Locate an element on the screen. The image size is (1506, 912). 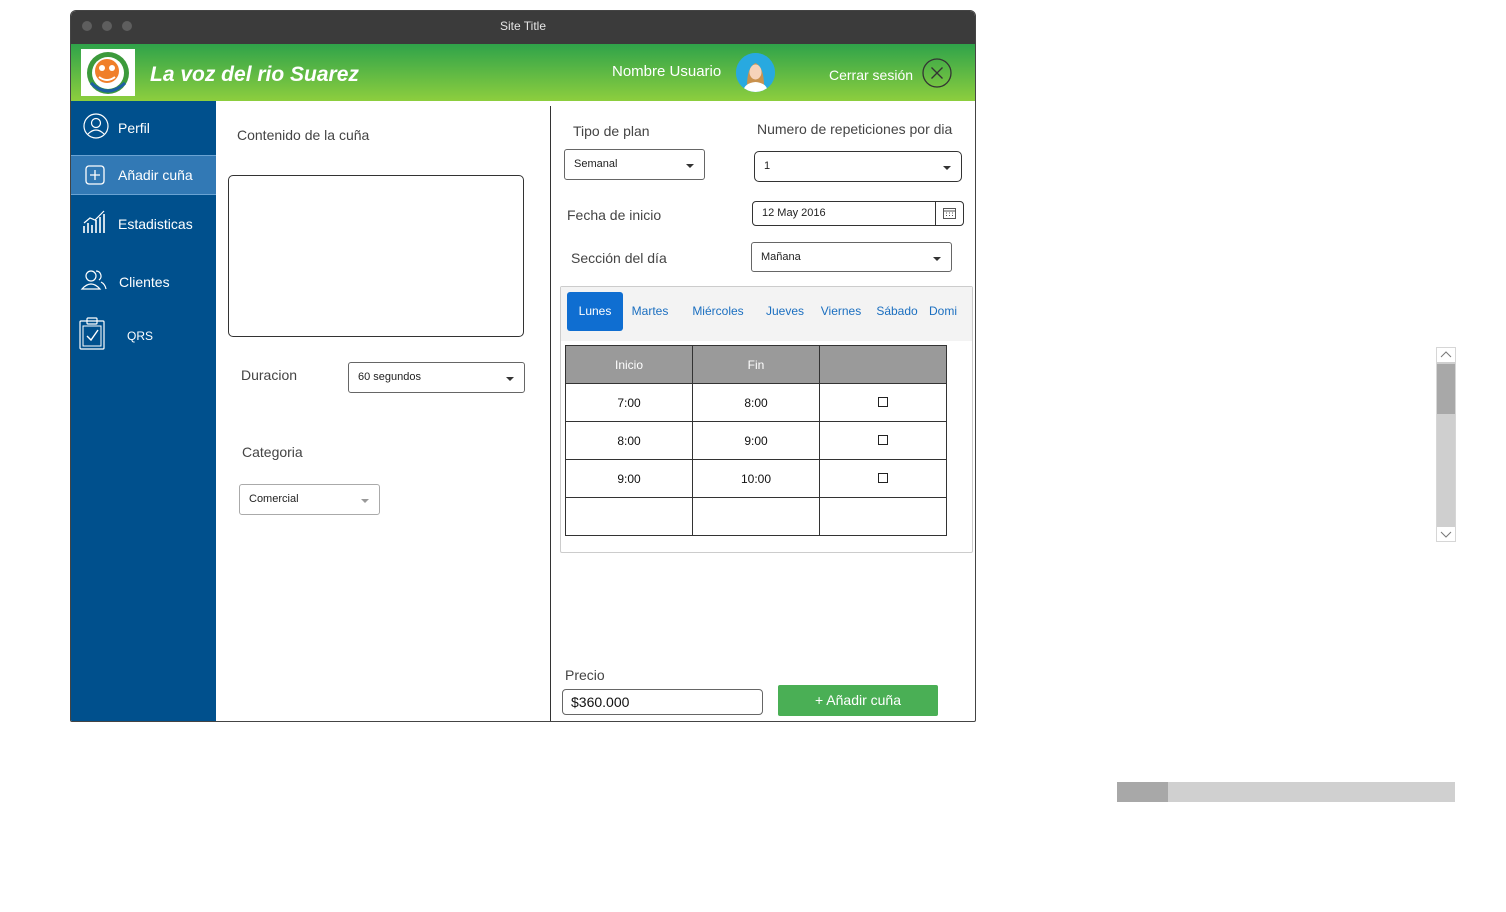
start-date-value: 12 May 2016 is located at coordinates (794, 213).